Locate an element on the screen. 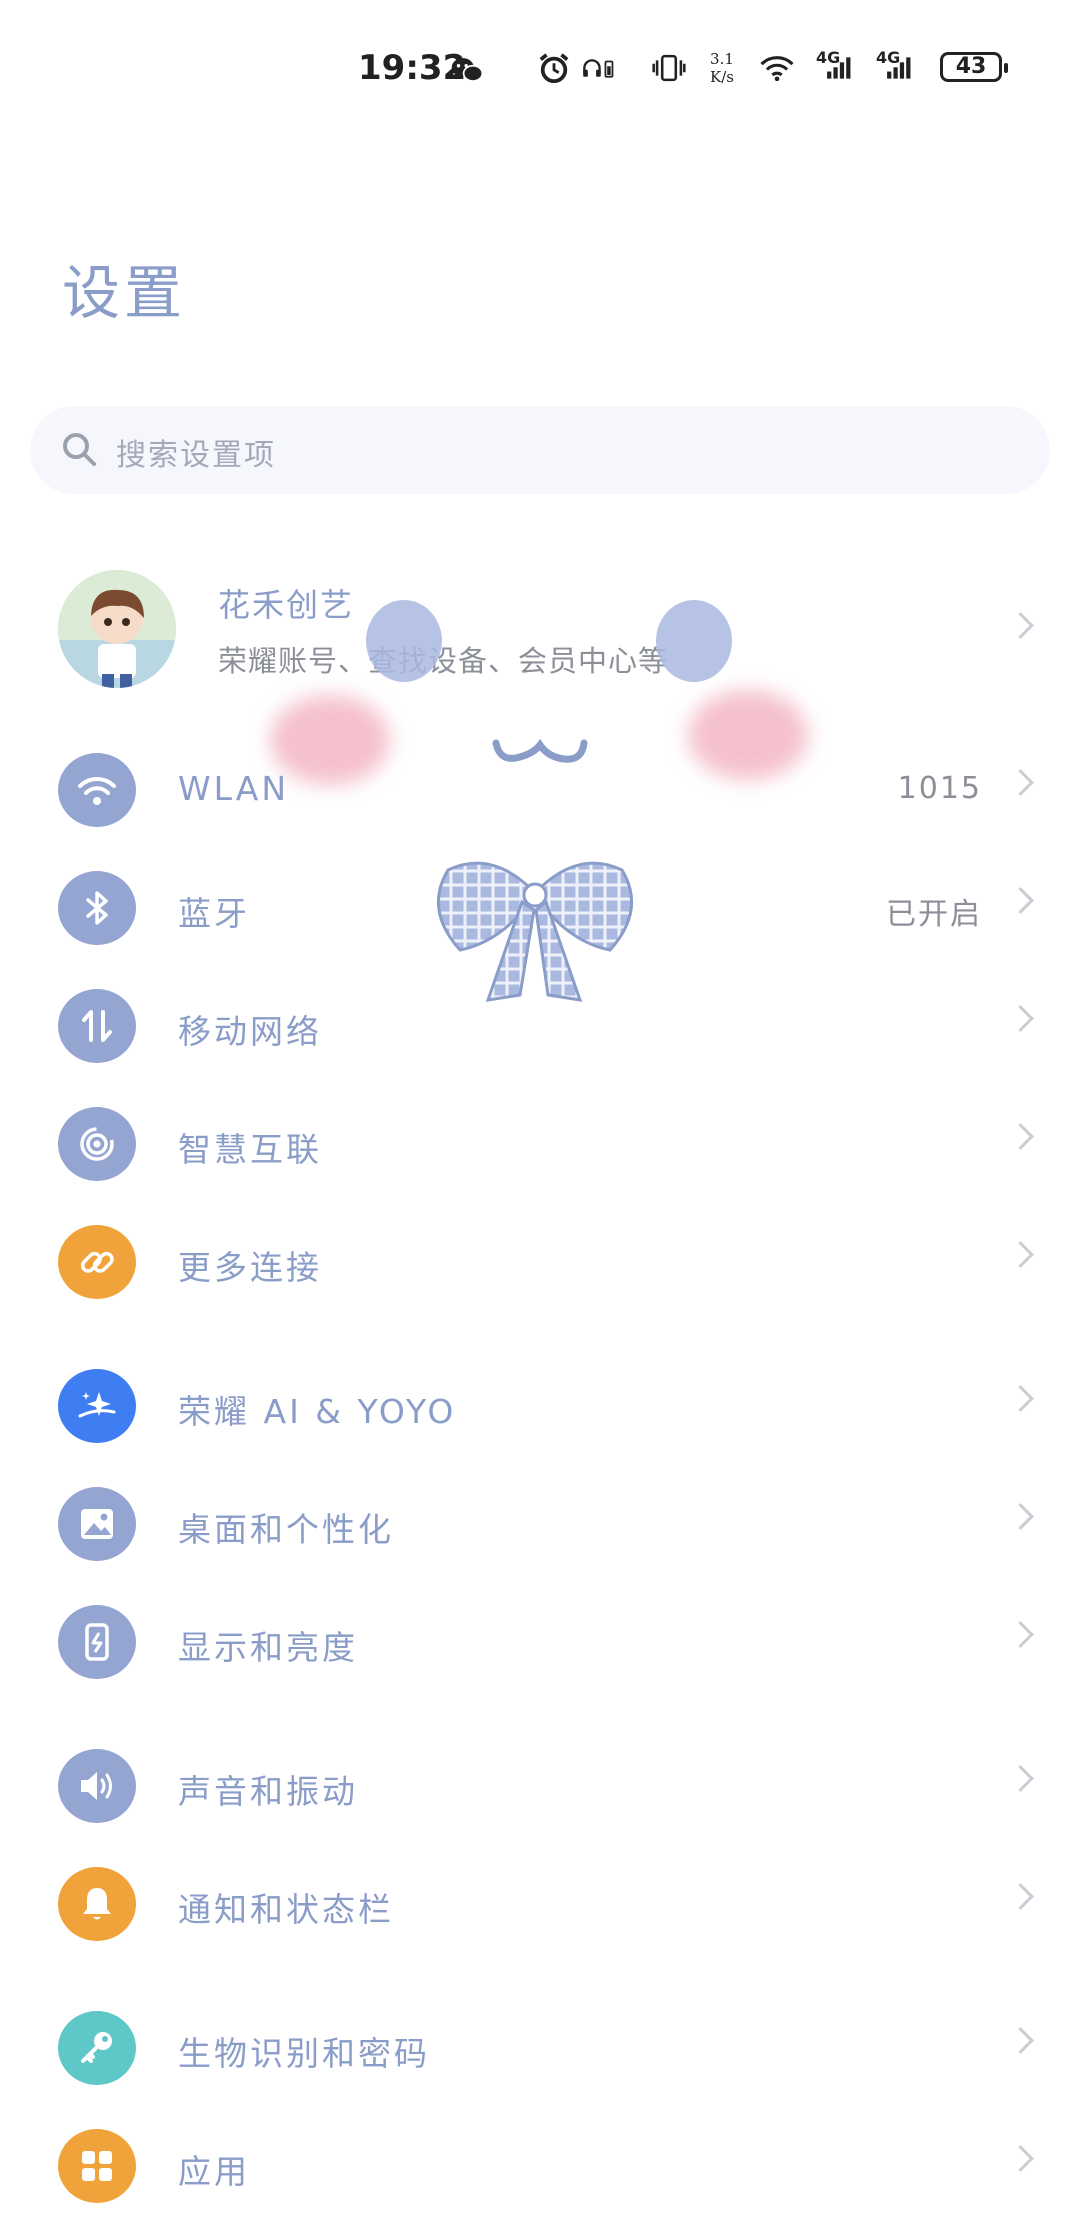 The height and width of the screenshot is (2221, 1080). smart-connect-icon is located at coordinates (97, 1144).